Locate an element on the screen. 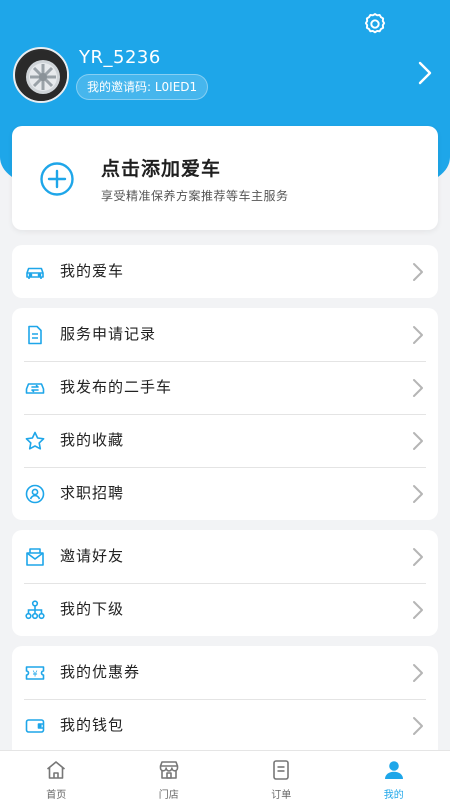 Image resolution: width=450 pixels, height=800 pixels. menu-item-subordinates: 我的下级 is located at coordinates (225, 609).